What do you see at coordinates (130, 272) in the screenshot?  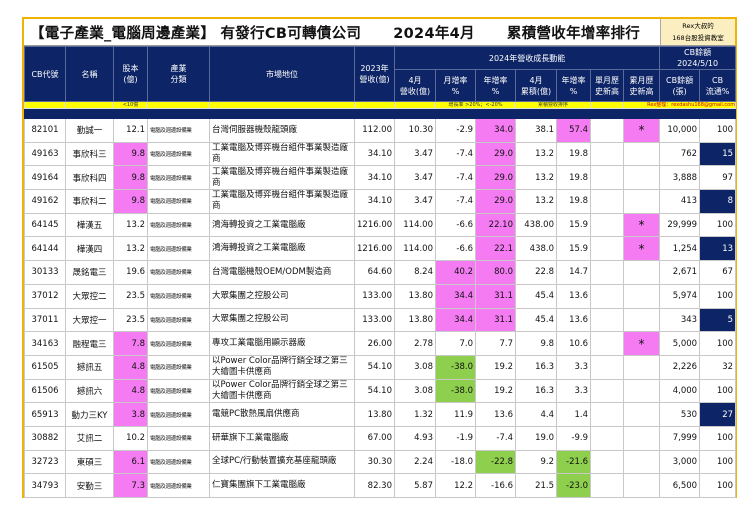 I see `capital-cell: 19.6` at bounding box center [130, 272].